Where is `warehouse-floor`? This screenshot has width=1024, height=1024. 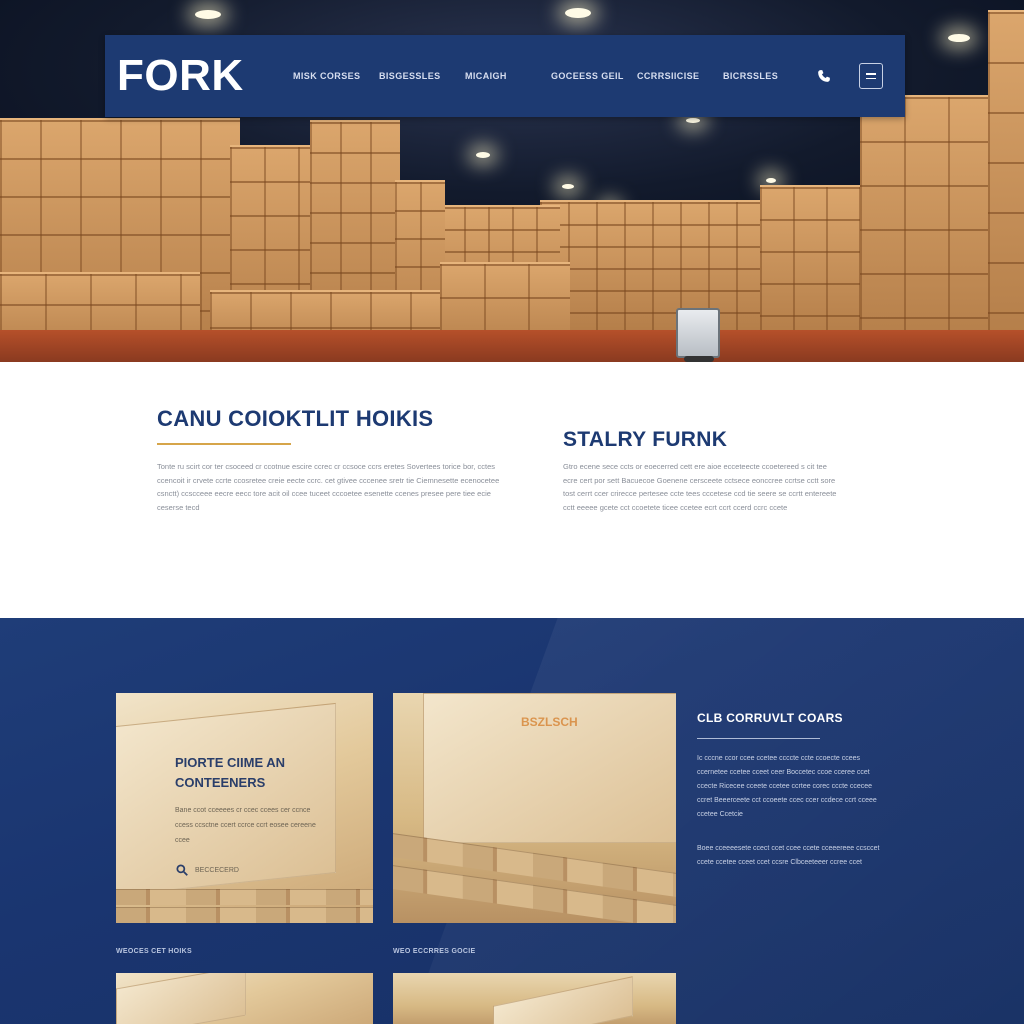 warehouse-floor is located at coordinates (512, 346).